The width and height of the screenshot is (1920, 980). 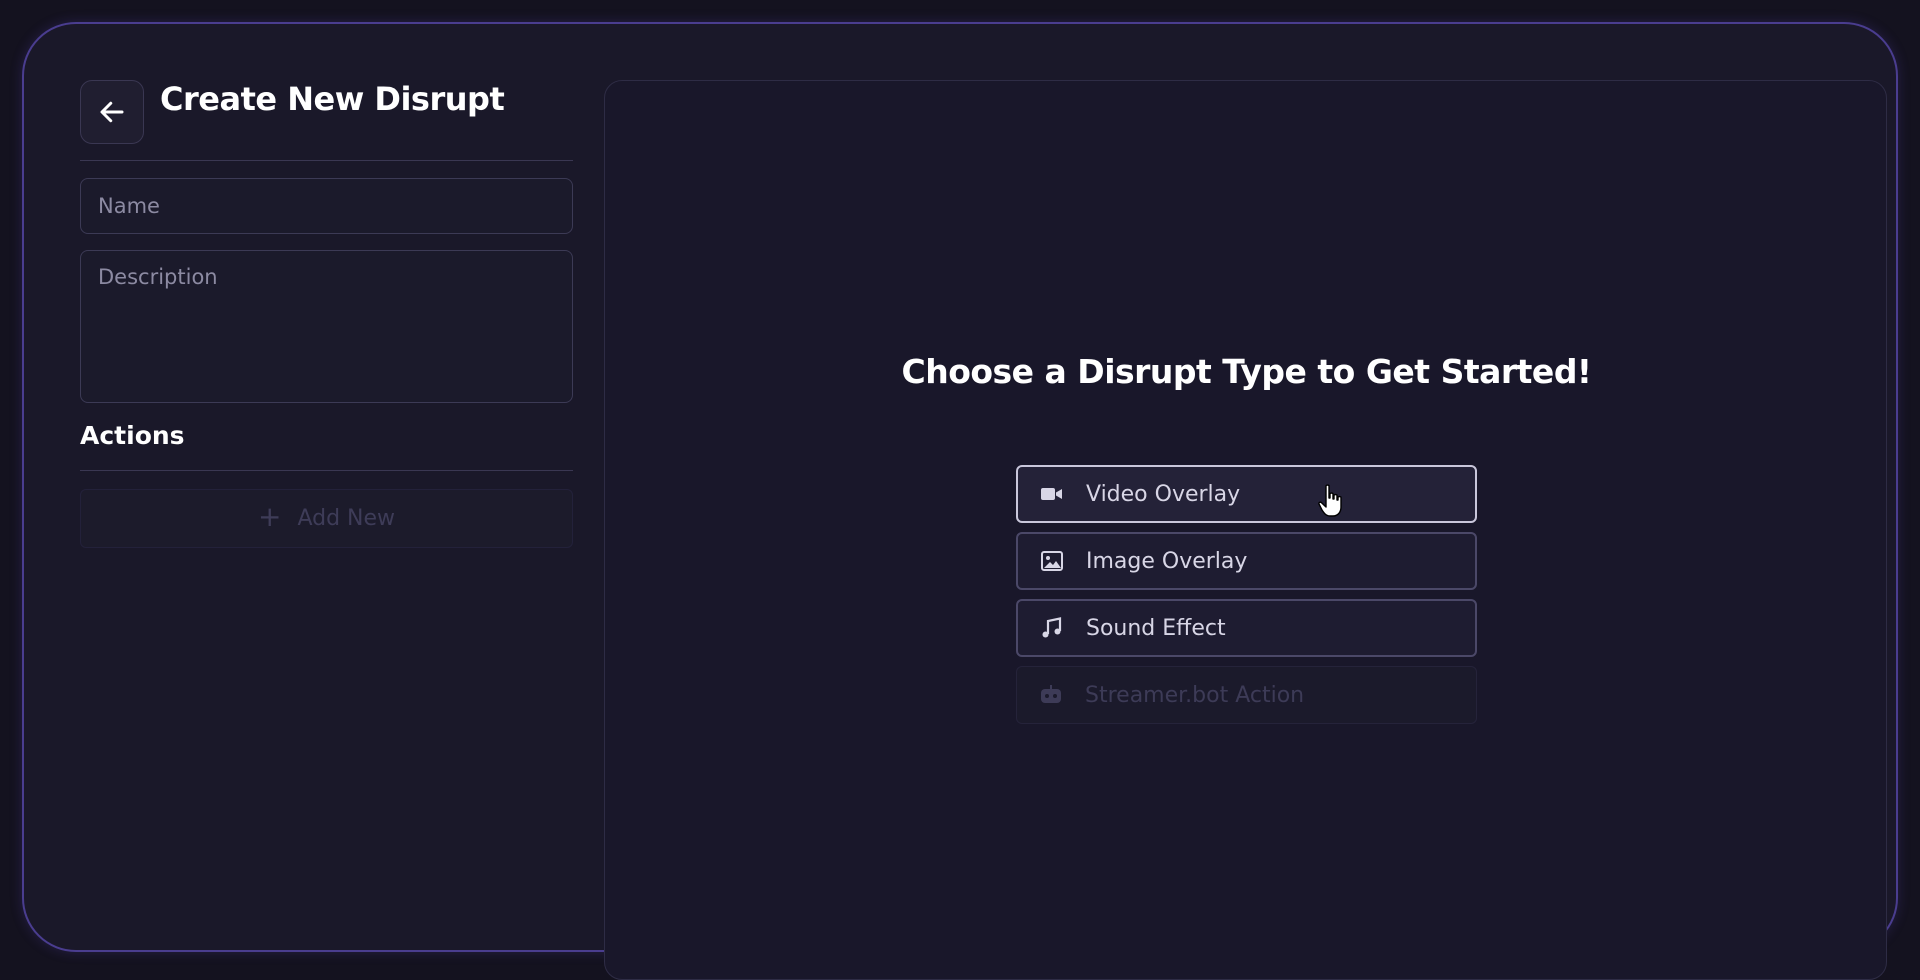 I want to click on header-divider, so click(x=326, y=160).